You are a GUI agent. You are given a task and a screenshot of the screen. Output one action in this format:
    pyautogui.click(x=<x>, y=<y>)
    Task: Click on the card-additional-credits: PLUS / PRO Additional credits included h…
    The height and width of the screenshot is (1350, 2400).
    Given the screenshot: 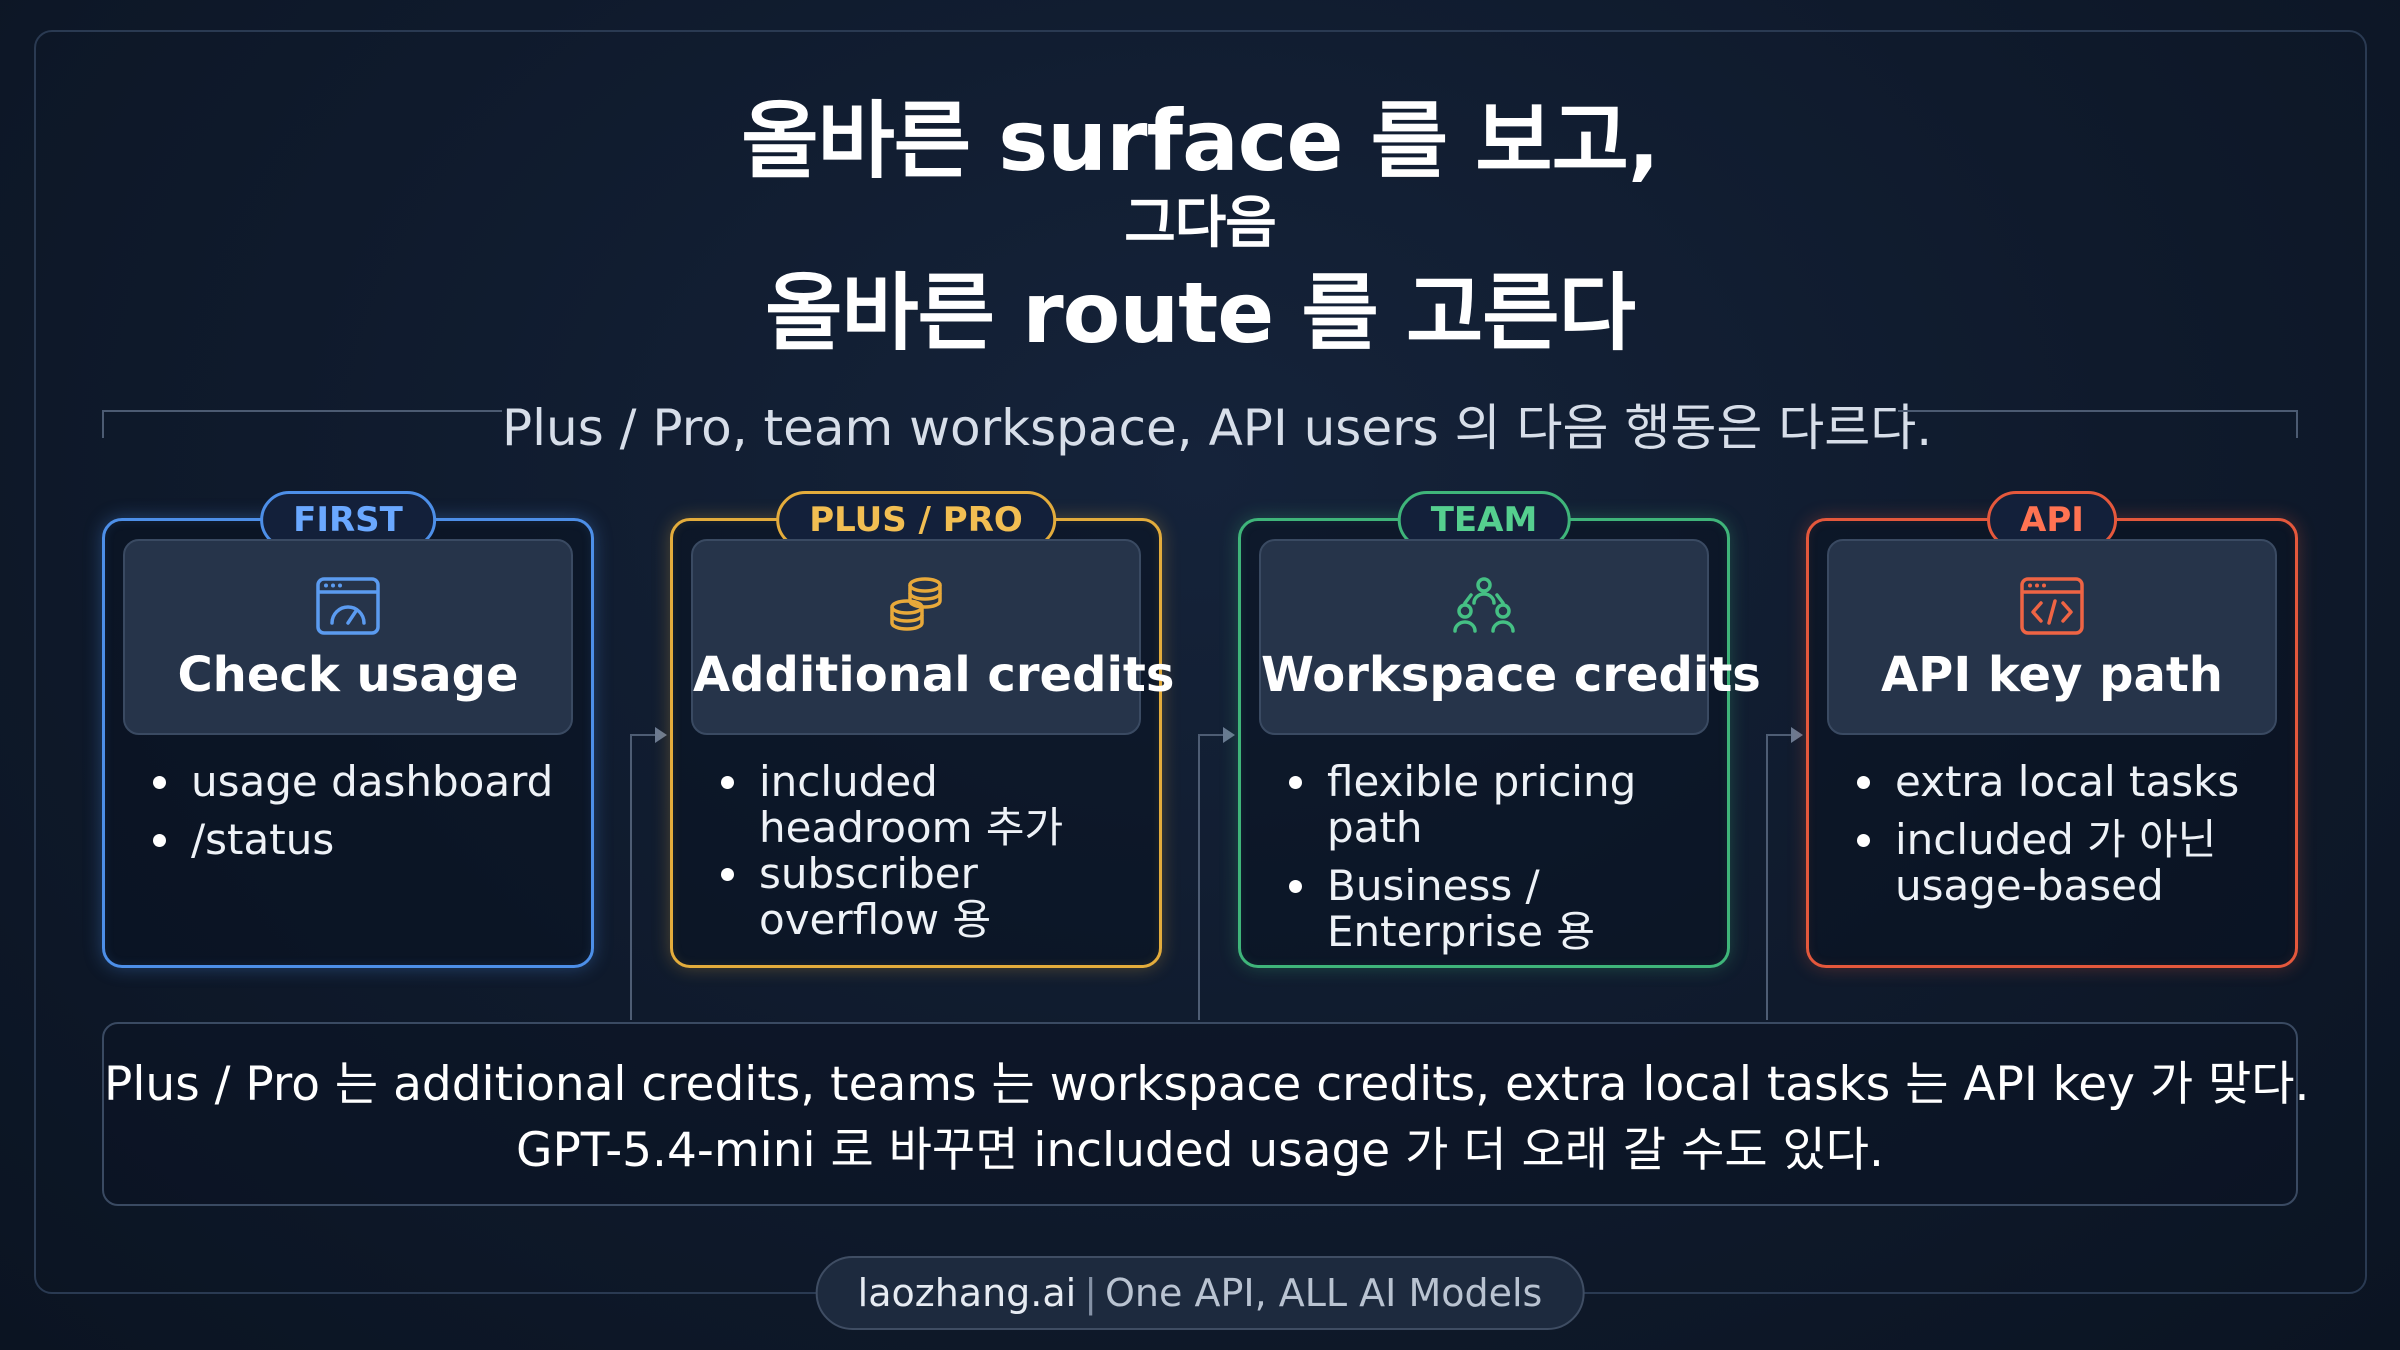 What is the action you would take?
    pyautogui.click(x=922, y=729)
    